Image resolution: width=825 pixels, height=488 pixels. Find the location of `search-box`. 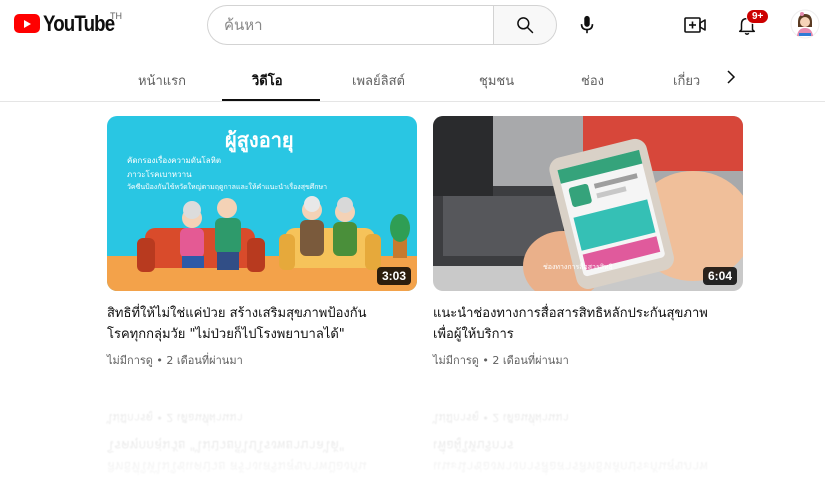

search-box is located at coordinates (350, 25).